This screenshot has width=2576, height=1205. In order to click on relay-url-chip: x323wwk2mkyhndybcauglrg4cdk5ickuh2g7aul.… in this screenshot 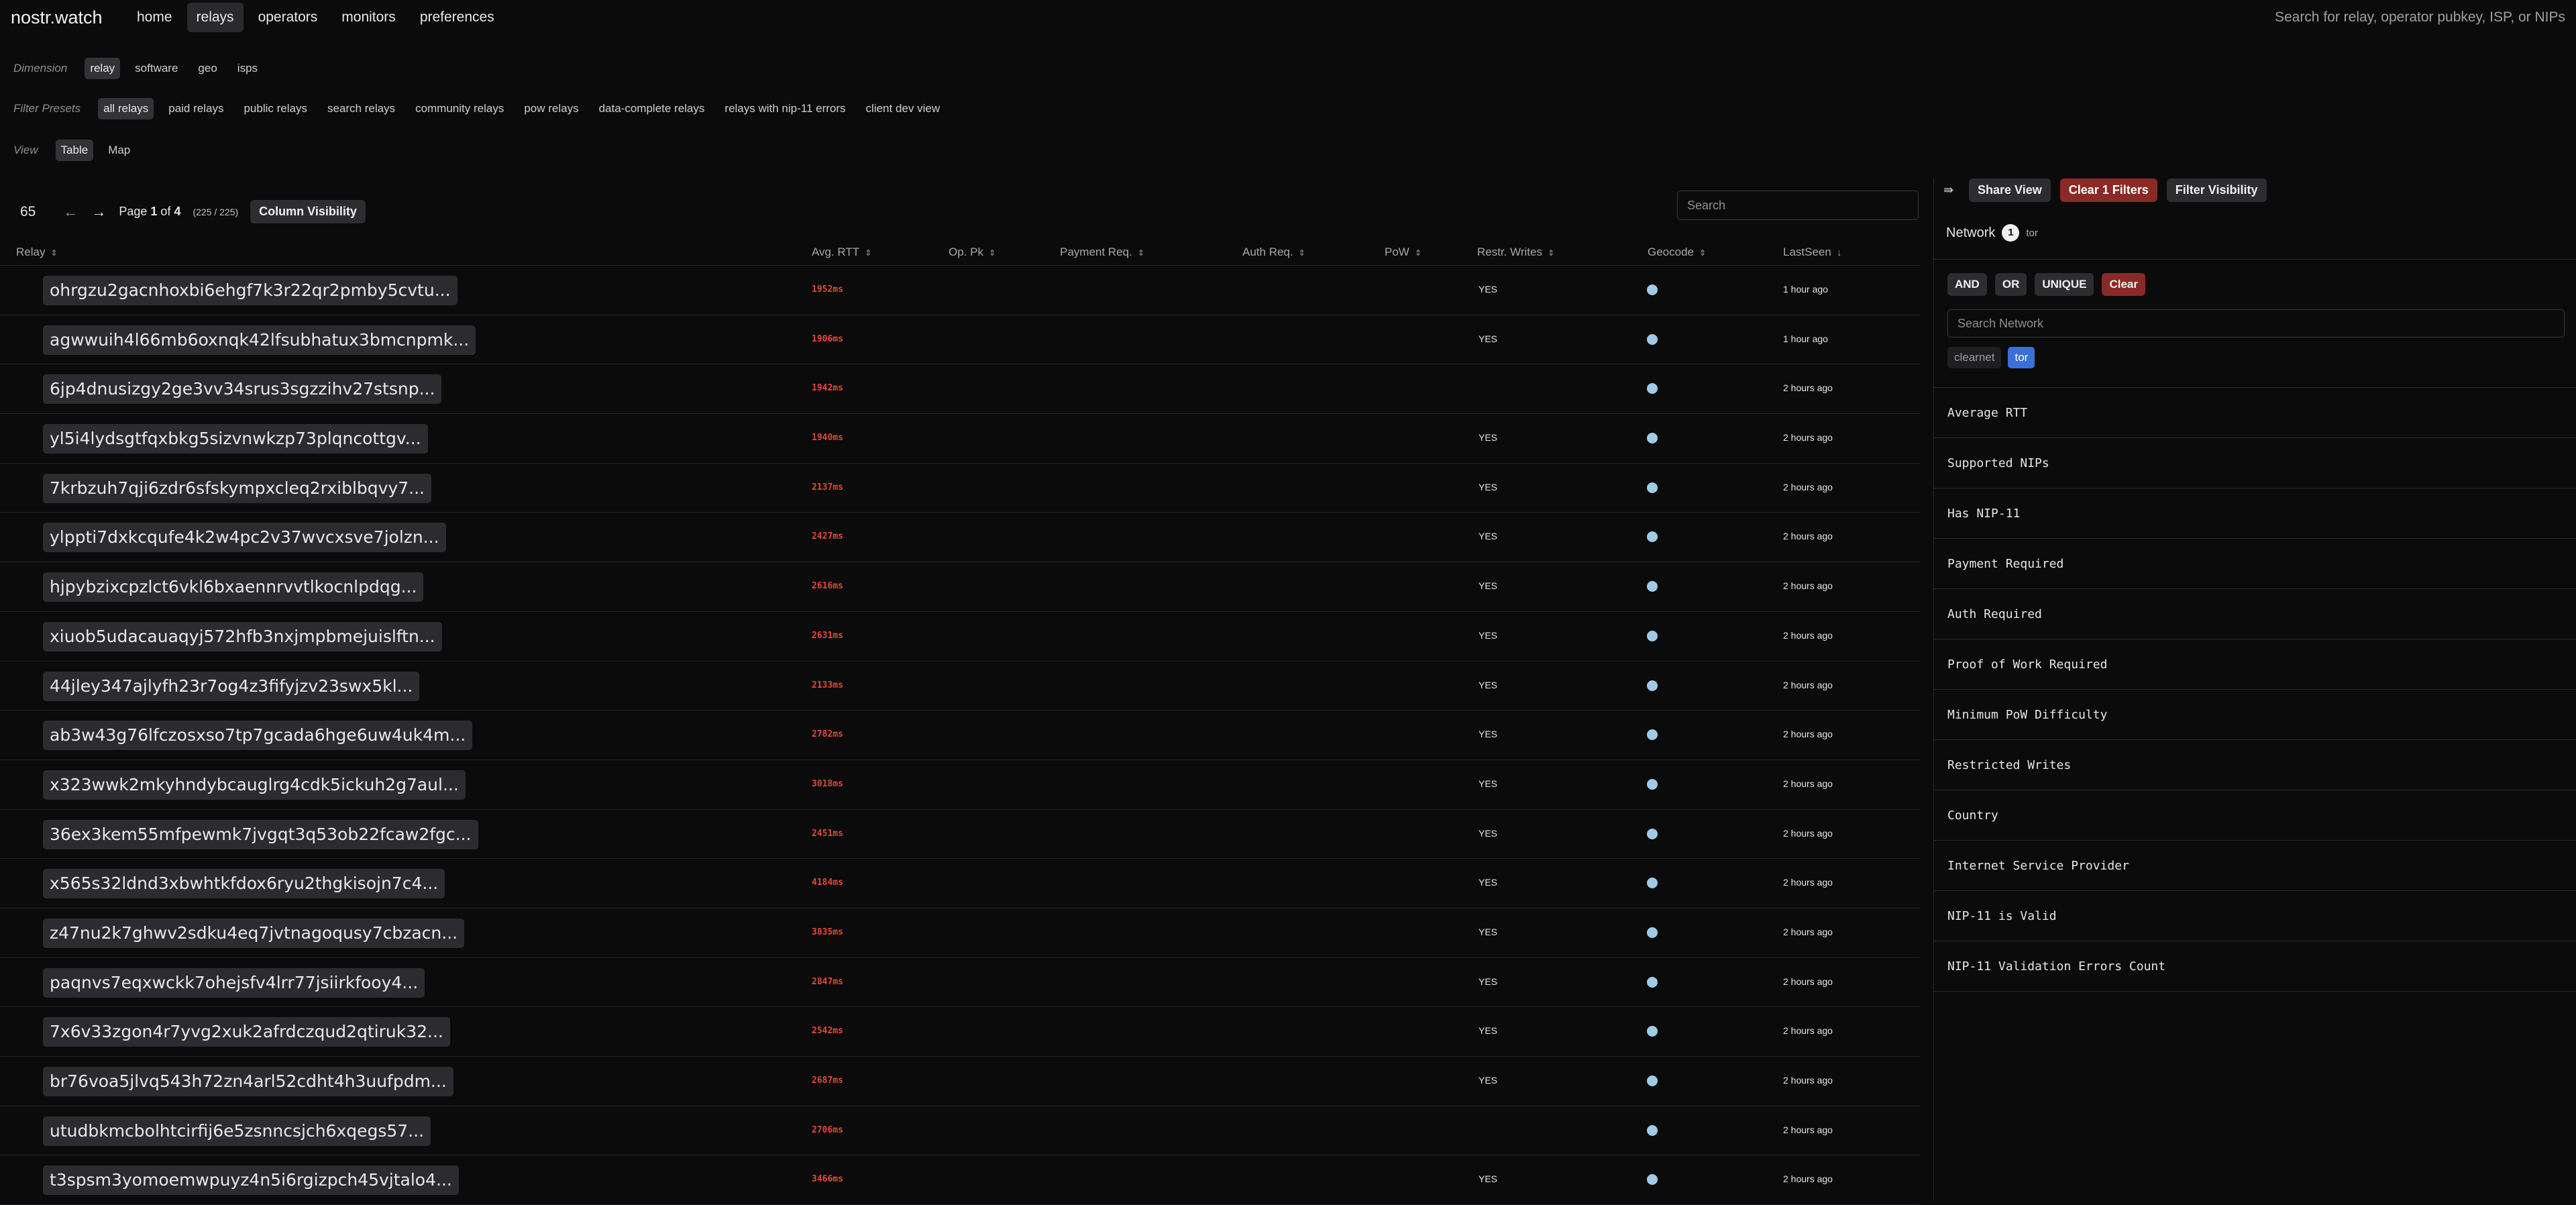, I will do `click(254, 785)`.